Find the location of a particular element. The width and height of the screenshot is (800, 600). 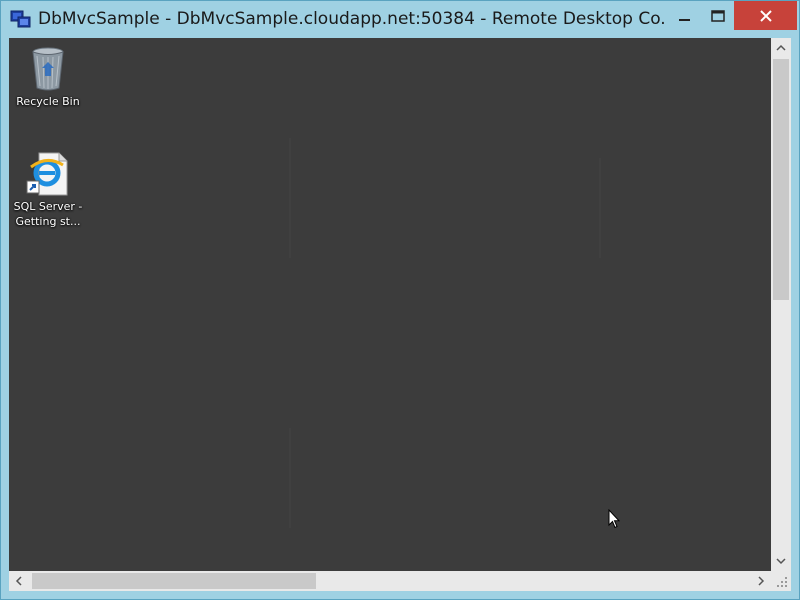

scroll-left-button is located at coordinates (19, 581).